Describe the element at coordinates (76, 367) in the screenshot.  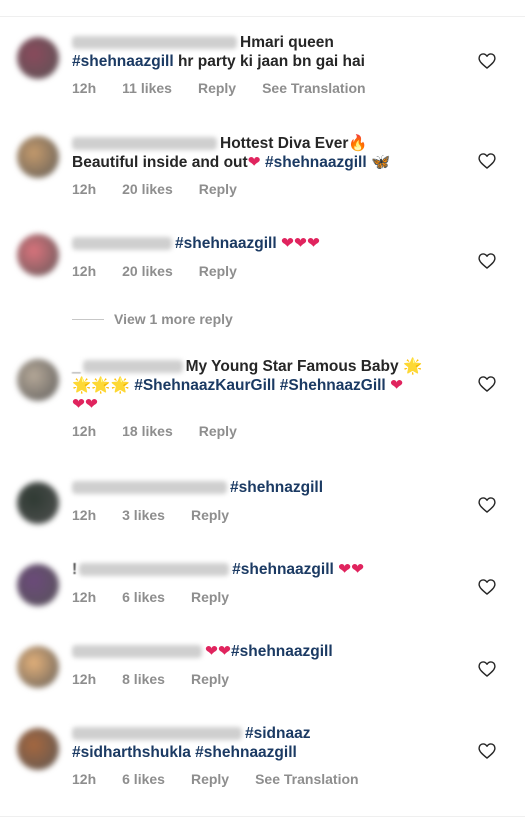
I see `username-prefix: _` at that location.